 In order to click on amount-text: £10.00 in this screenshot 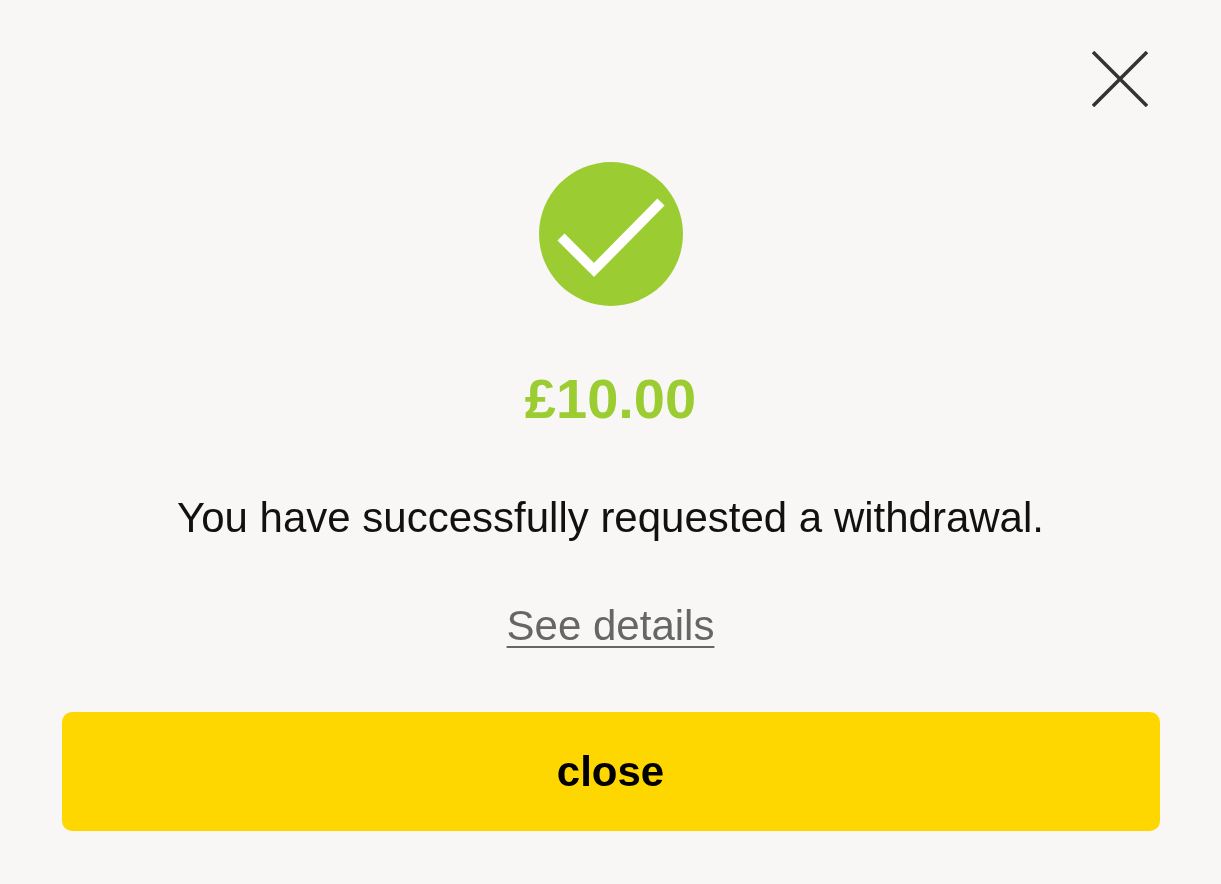, I will do `click(610, 399)`.